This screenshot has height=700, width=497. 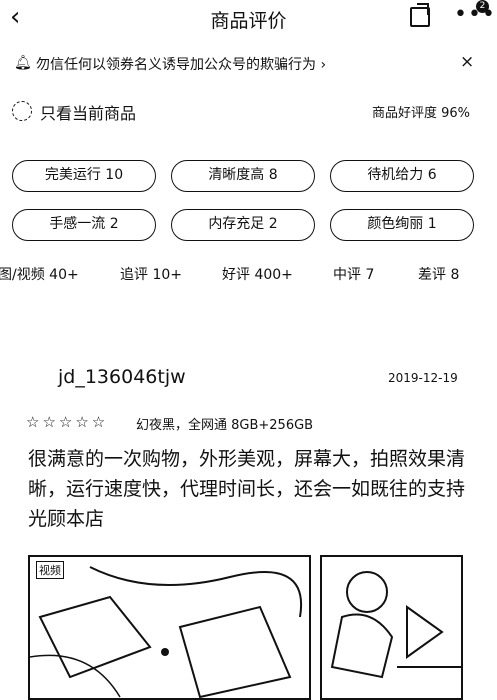 I want to click on notice-text: 勿信任何以领券名义诱导加公众号的欺骗行为 ›, so click(x=181, y=64).